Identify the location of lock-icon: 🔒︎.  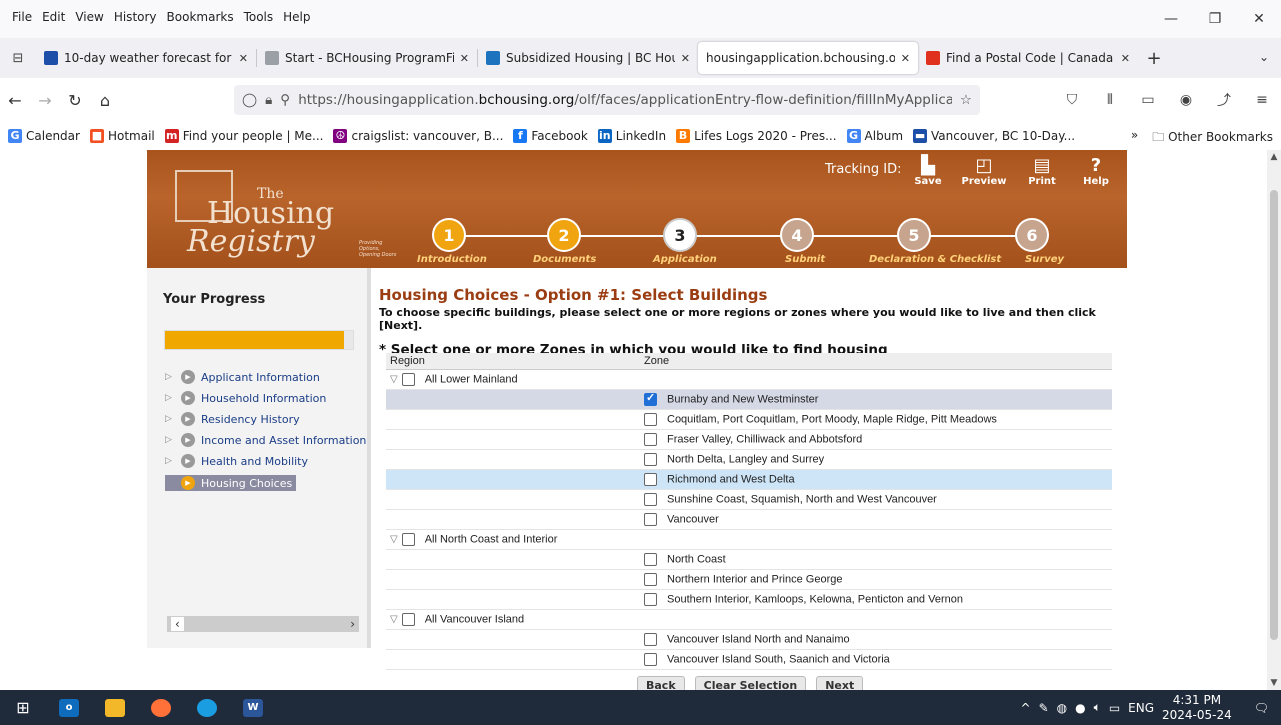
(268, 100).